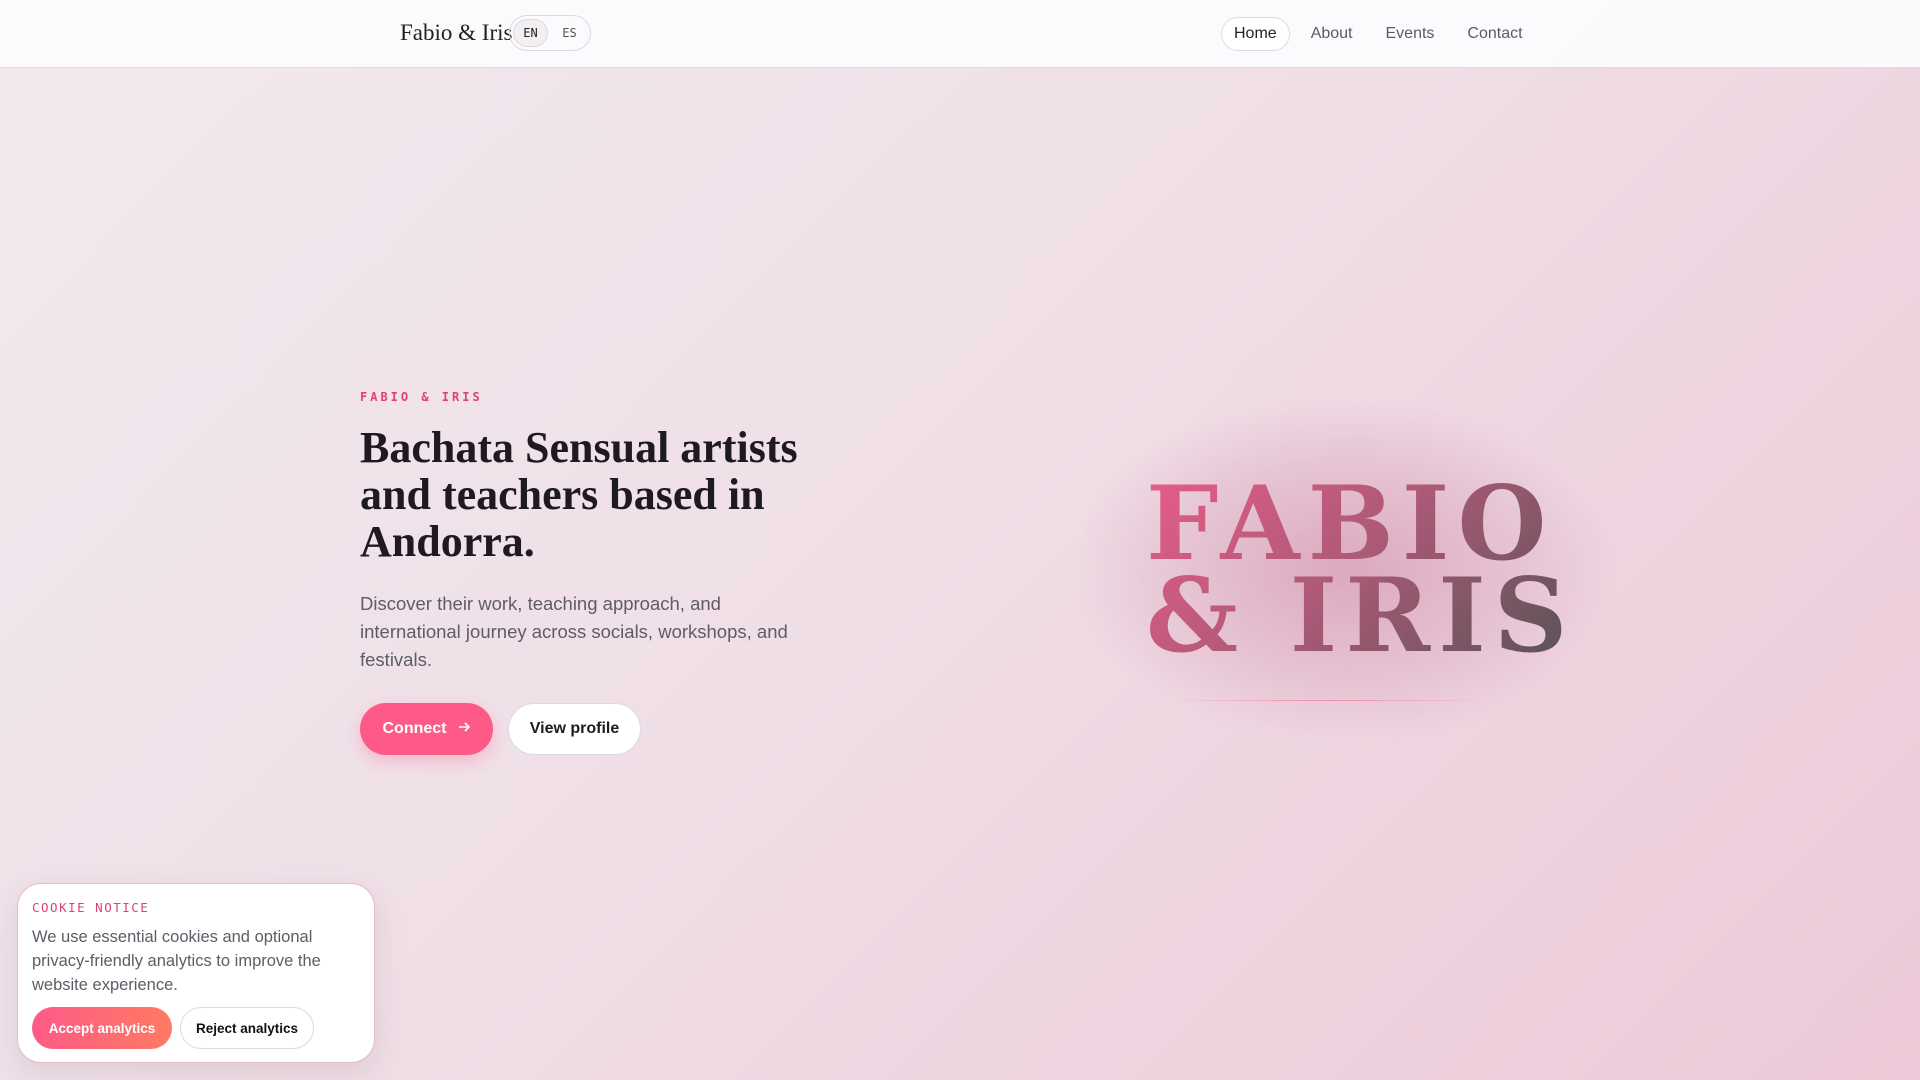 This screenshot has height=1080, width=1920. I want to click on nav-home: Home, so click(1255, 34).